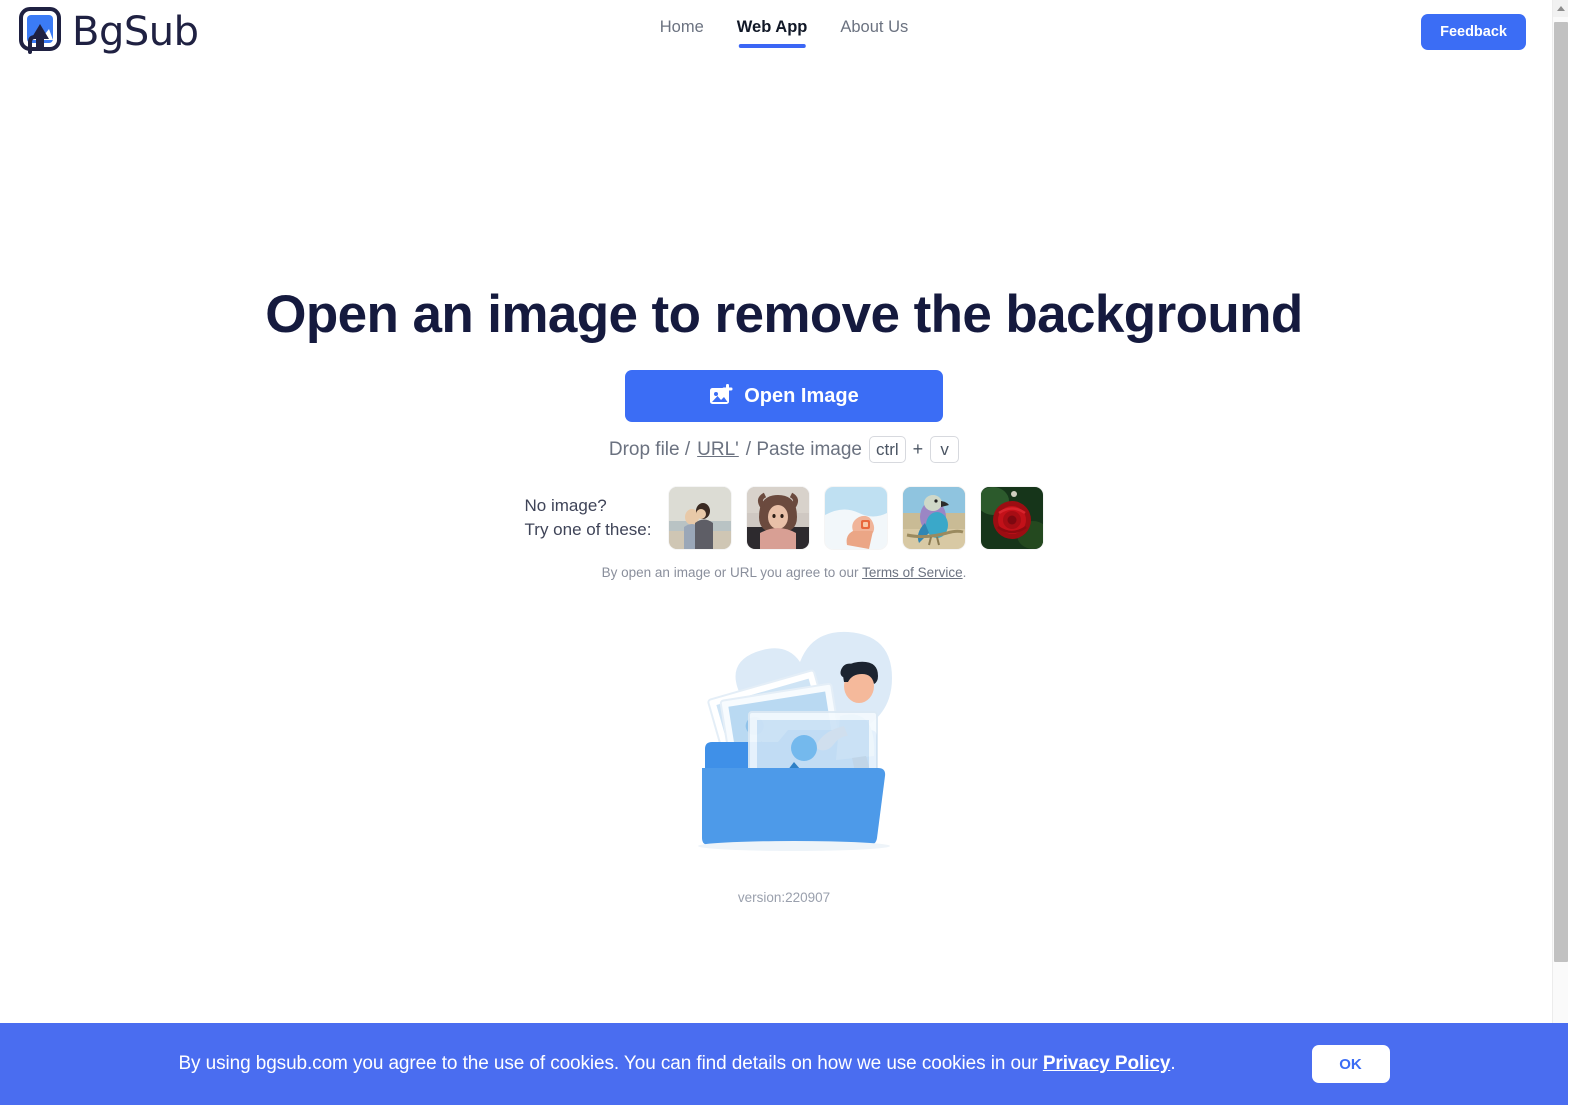 The width and height of the screenshot is (1584, 1105). I want to click on nav-item-web-app: Web App, so click(772, 33).